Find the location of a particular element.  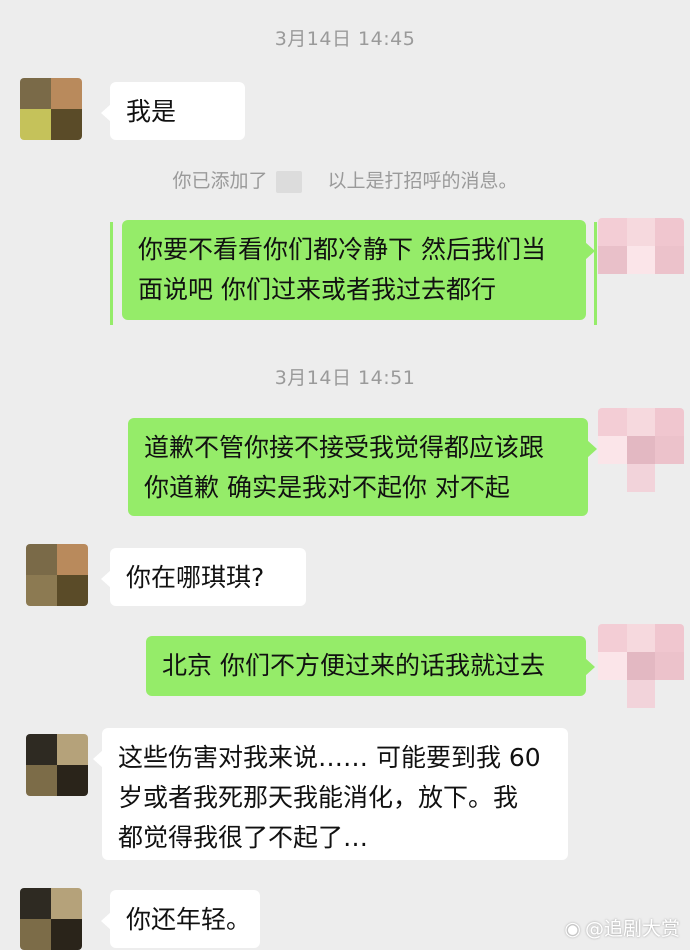

message-text: 岁或者我死那天我能消化，放下。我 is located at coordinates (318, 797).